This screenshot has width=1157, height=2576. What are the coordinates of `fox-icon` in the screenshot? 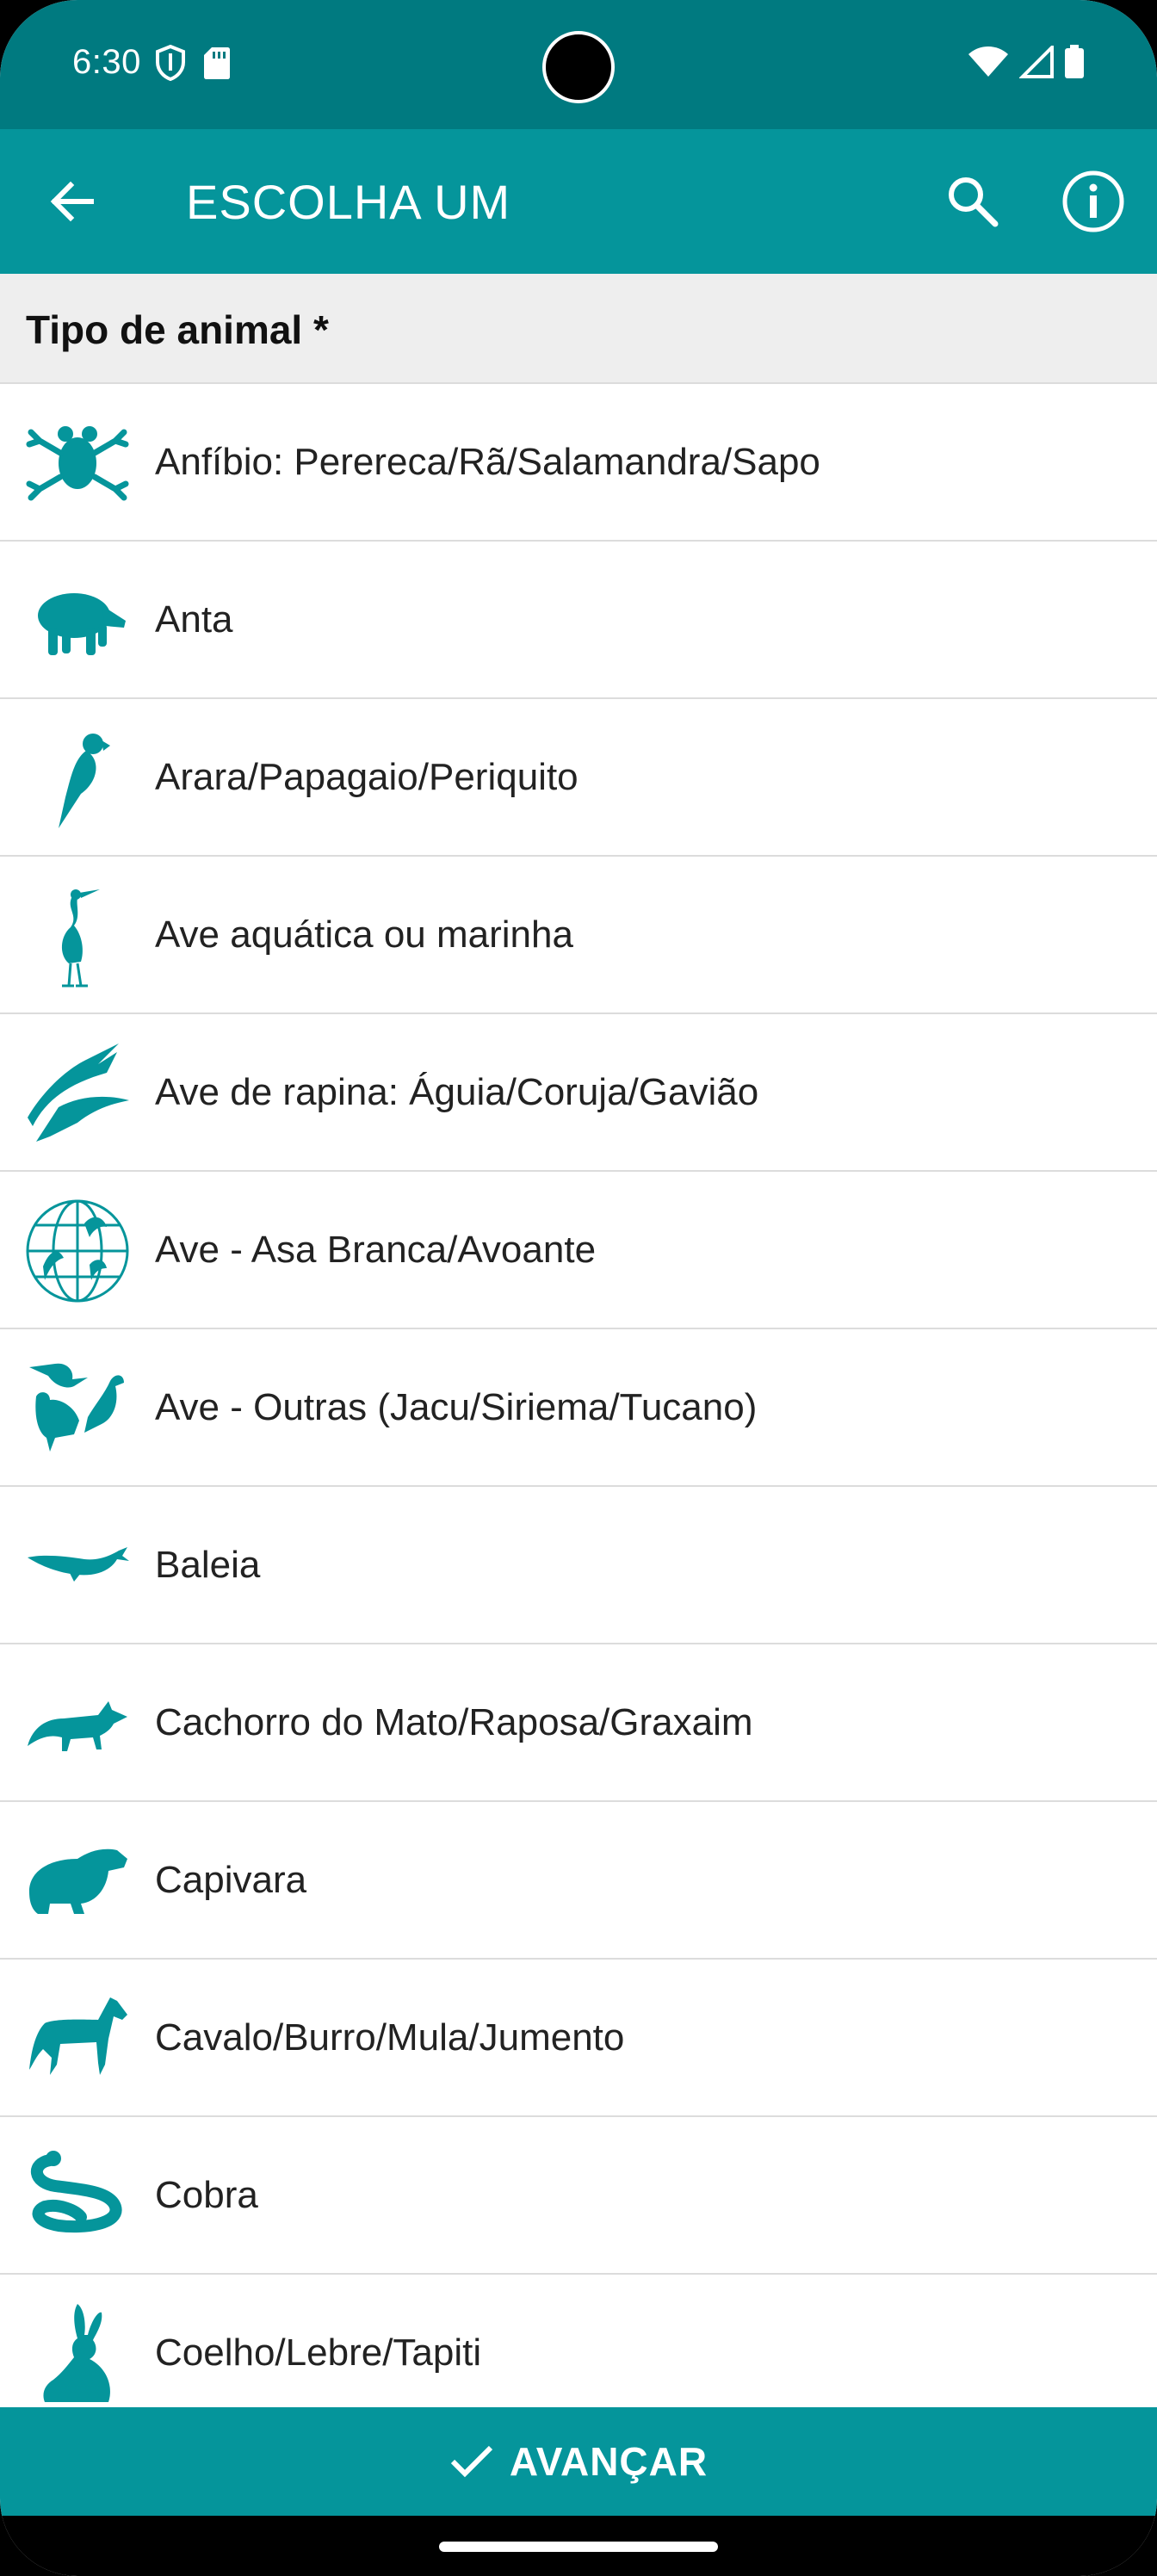 It's located at (78, 1726).